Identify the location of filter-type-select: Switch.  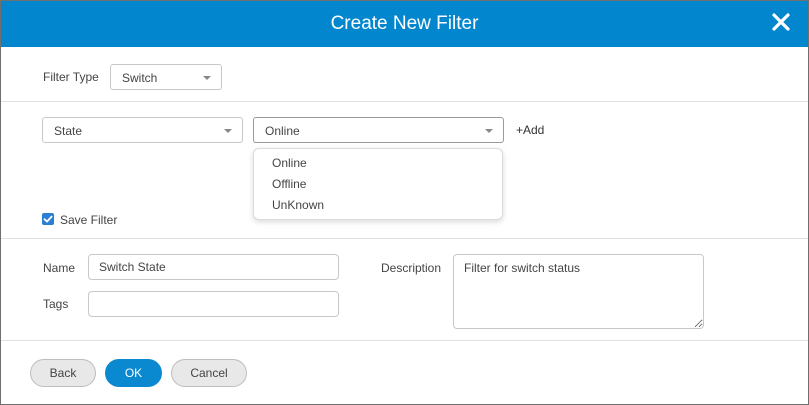
(166, 77).